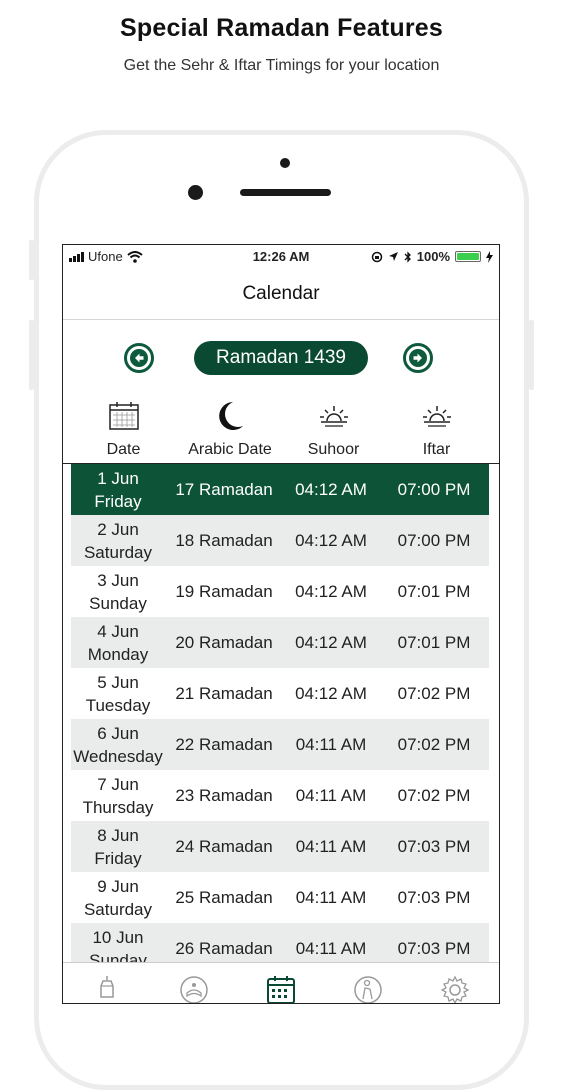 Image resolution: width=563 pixels, height=1090 pixels. What do you see at coordinates (224, 489) in the screenshot?
I see `arabic-date-cell: 17 Ramadan` at bounding box center [224, 489].